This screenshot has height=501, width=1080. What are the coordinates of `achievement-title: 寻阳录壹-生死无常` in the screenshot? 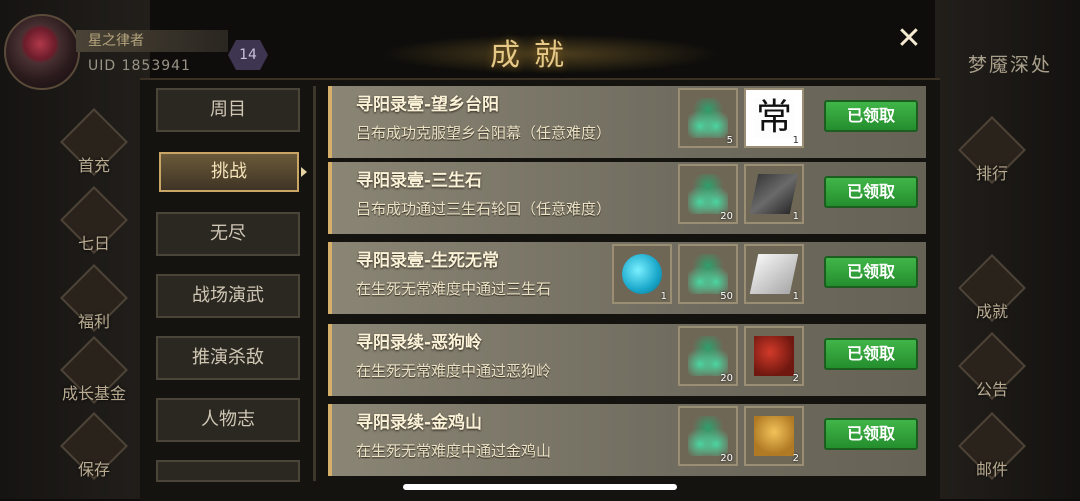 It's located at (428, 261).